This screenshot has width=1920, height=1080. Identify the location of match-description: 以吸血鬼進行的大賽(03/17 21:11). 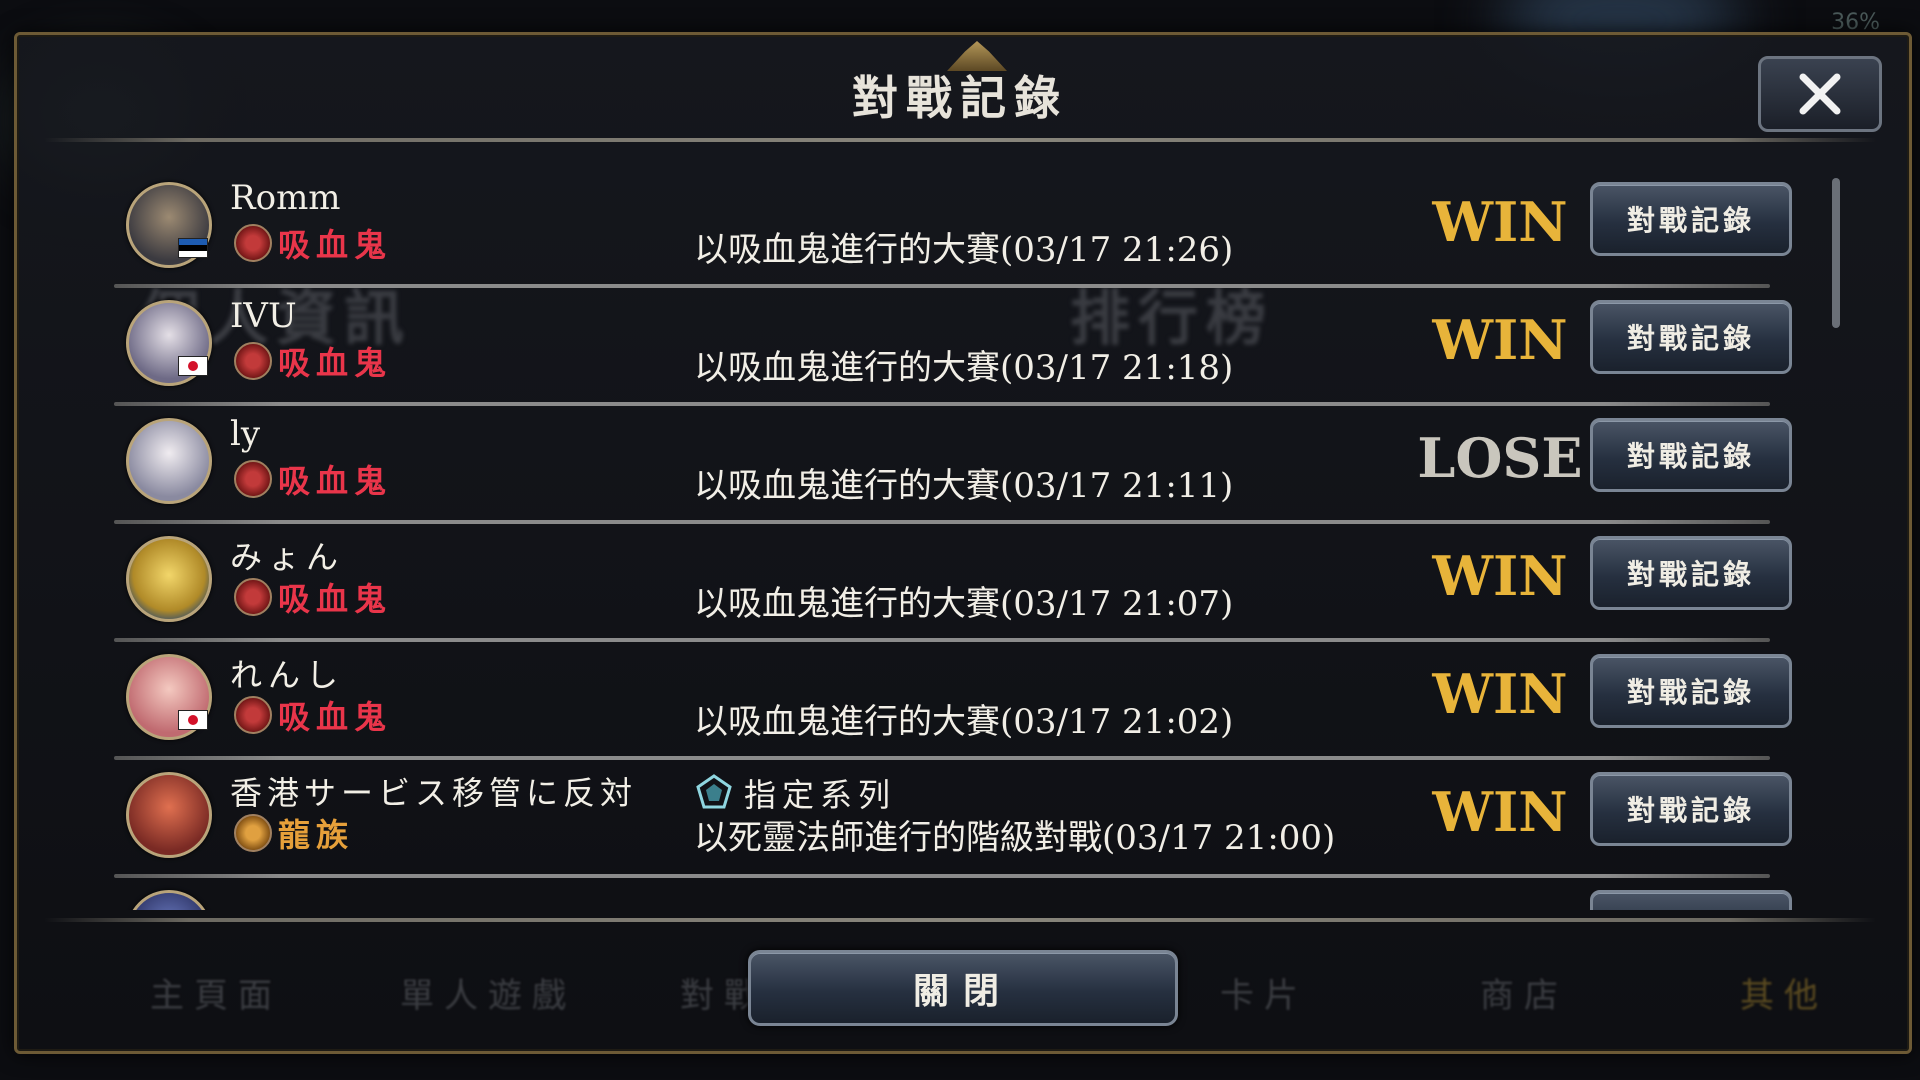
(964, 486).